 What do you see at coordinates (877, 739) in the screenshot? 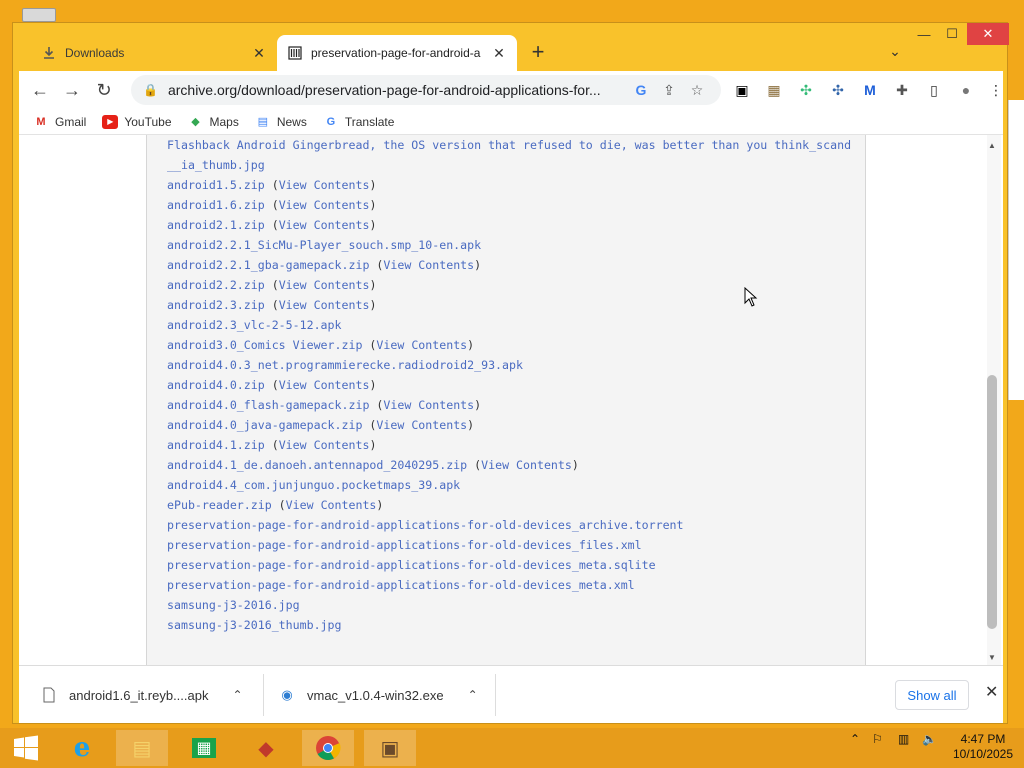
I see `flag-icon: ⚐` at bounding box center [877, 739].